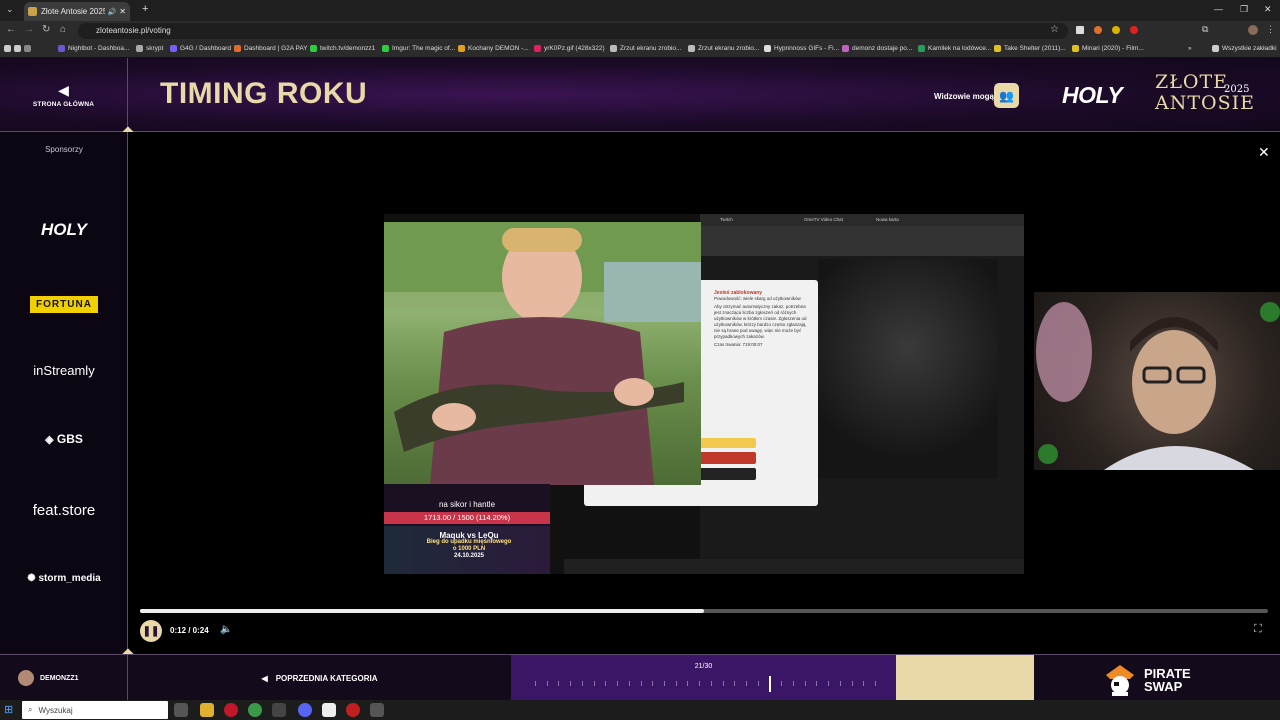  What do you see at coordinates (226, 629) in the screenshot?
I see `volume-icon: 🔈` at bounding box center [226, 629].